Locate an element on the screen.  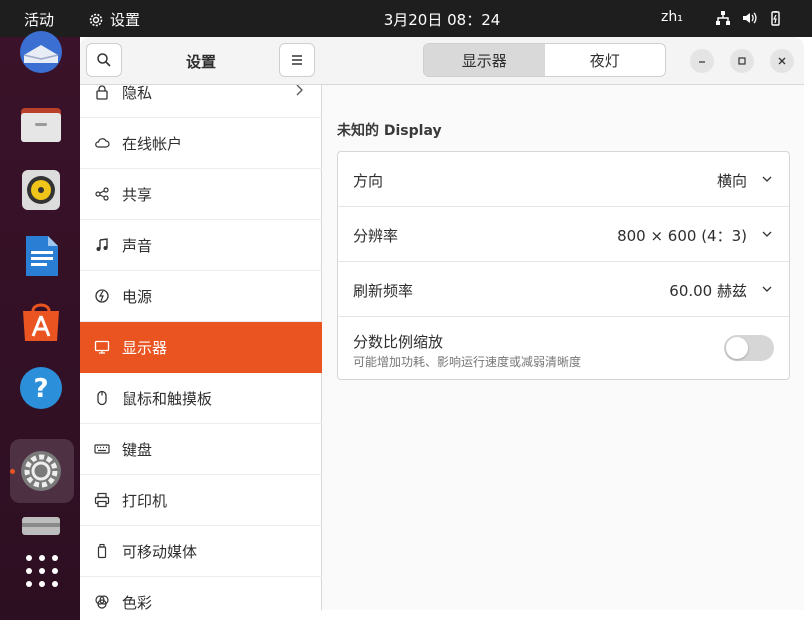
show-apps-button is located at coordinates (42, 571).